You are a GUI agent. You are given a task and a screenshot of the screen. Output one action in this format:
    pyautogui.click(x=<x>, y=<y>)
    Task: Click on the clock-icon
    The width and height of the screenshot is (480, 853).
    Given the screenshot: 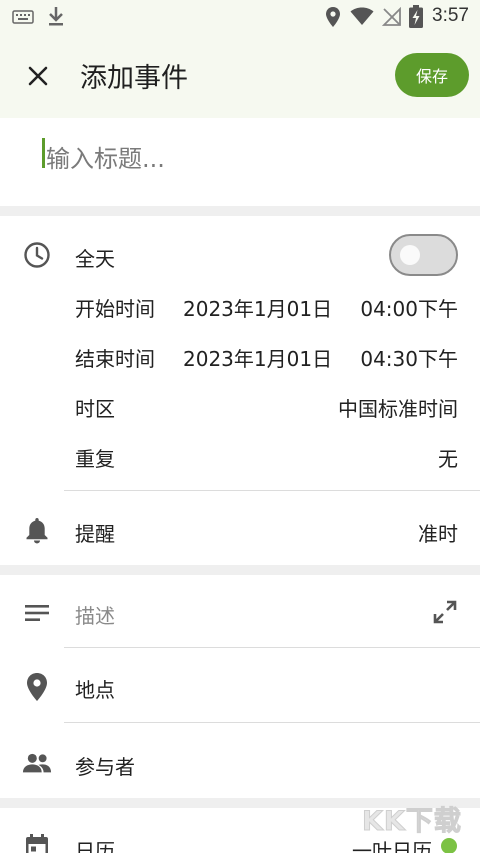 What is the action you would take?
    pyautogui.click(x=37, y=255)
    